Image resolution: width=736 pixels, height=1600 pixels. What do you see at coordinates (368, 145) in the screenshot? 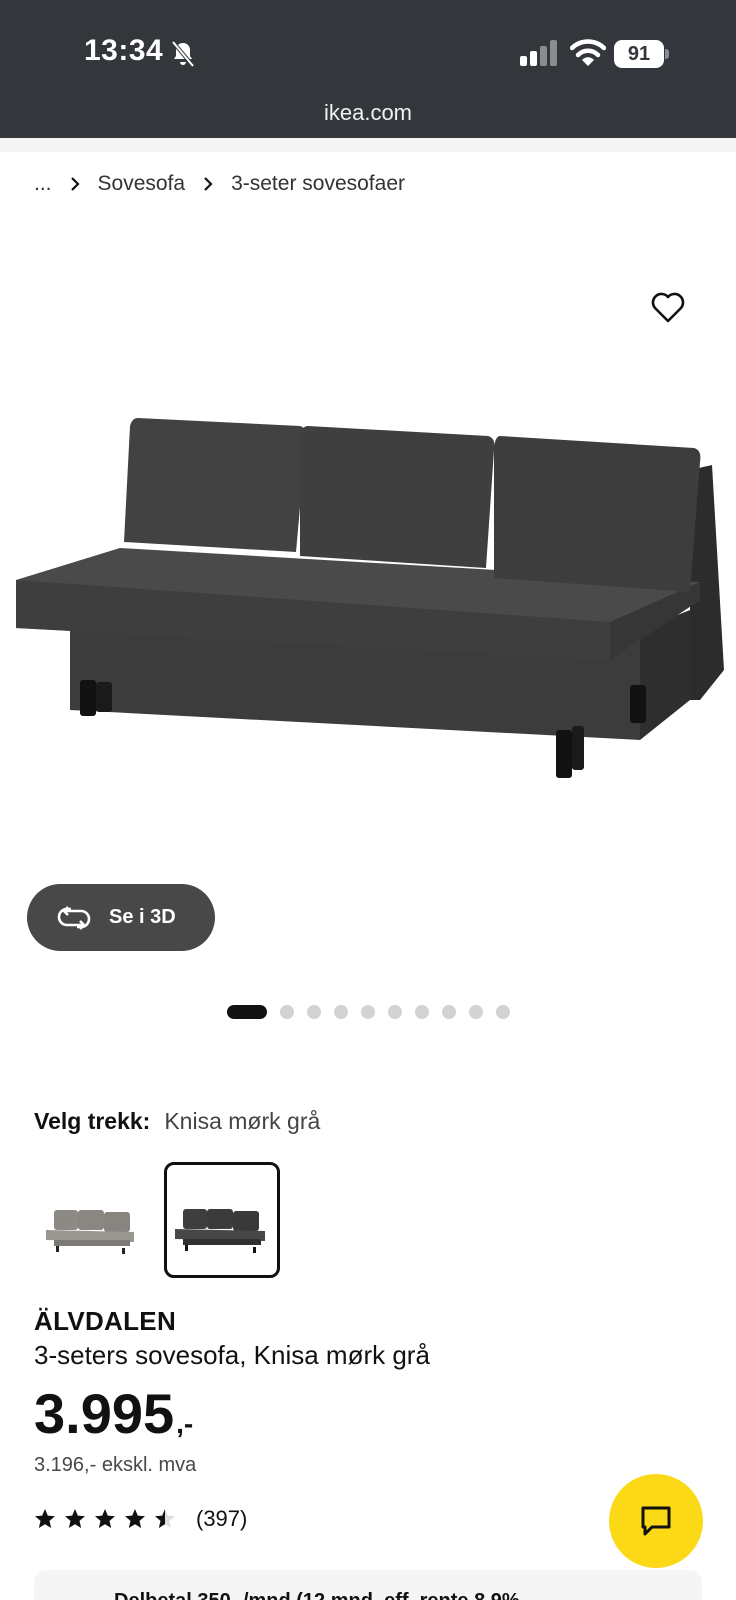
I see `divider` at bounding box center [368, 145].